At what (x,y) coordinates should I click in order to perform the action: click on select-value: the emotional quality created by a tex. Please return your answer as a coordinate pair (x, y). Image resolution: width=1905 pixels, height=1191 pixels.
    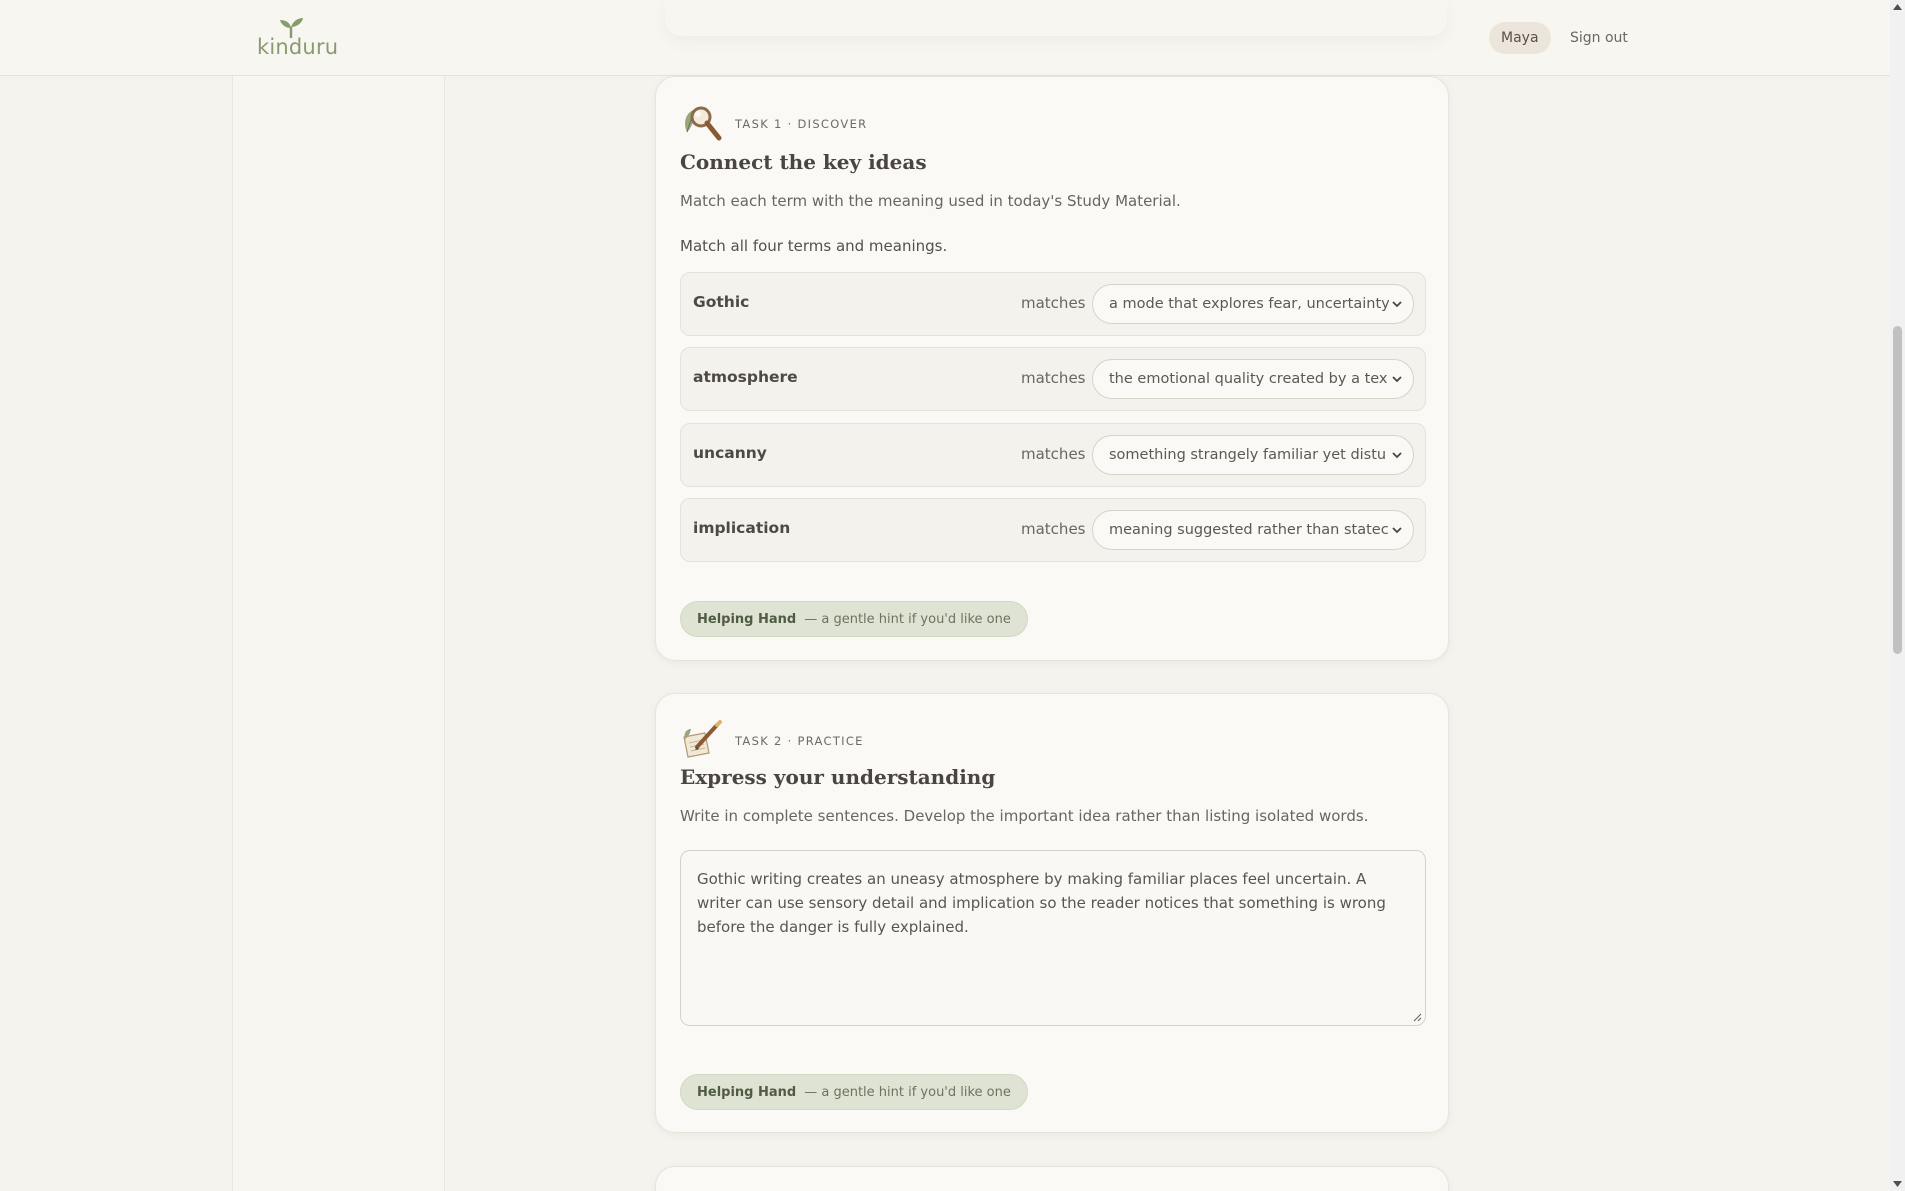
    Looking at the image, I should click on (1248, 379).